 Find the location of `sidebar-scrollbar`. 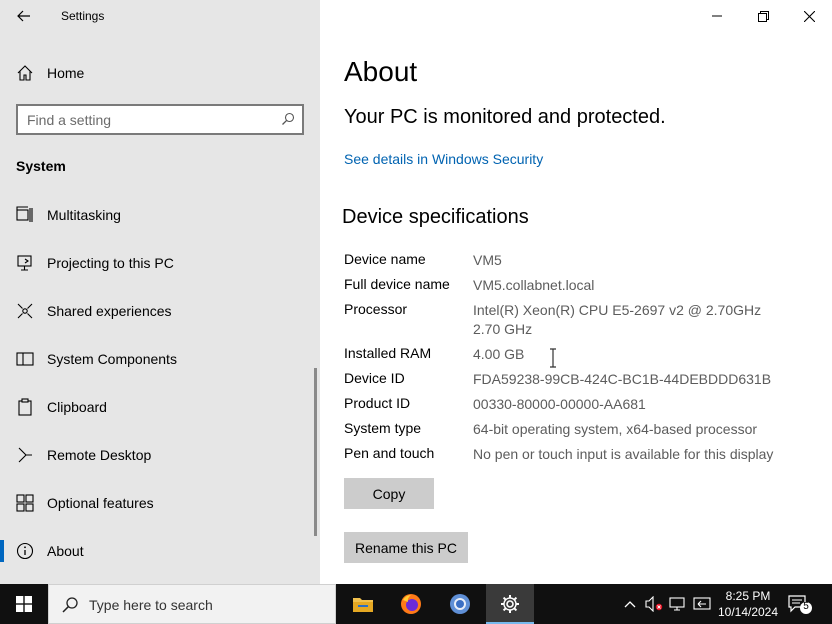

sidebar-scrollbar is located at coordinates (315, 452).